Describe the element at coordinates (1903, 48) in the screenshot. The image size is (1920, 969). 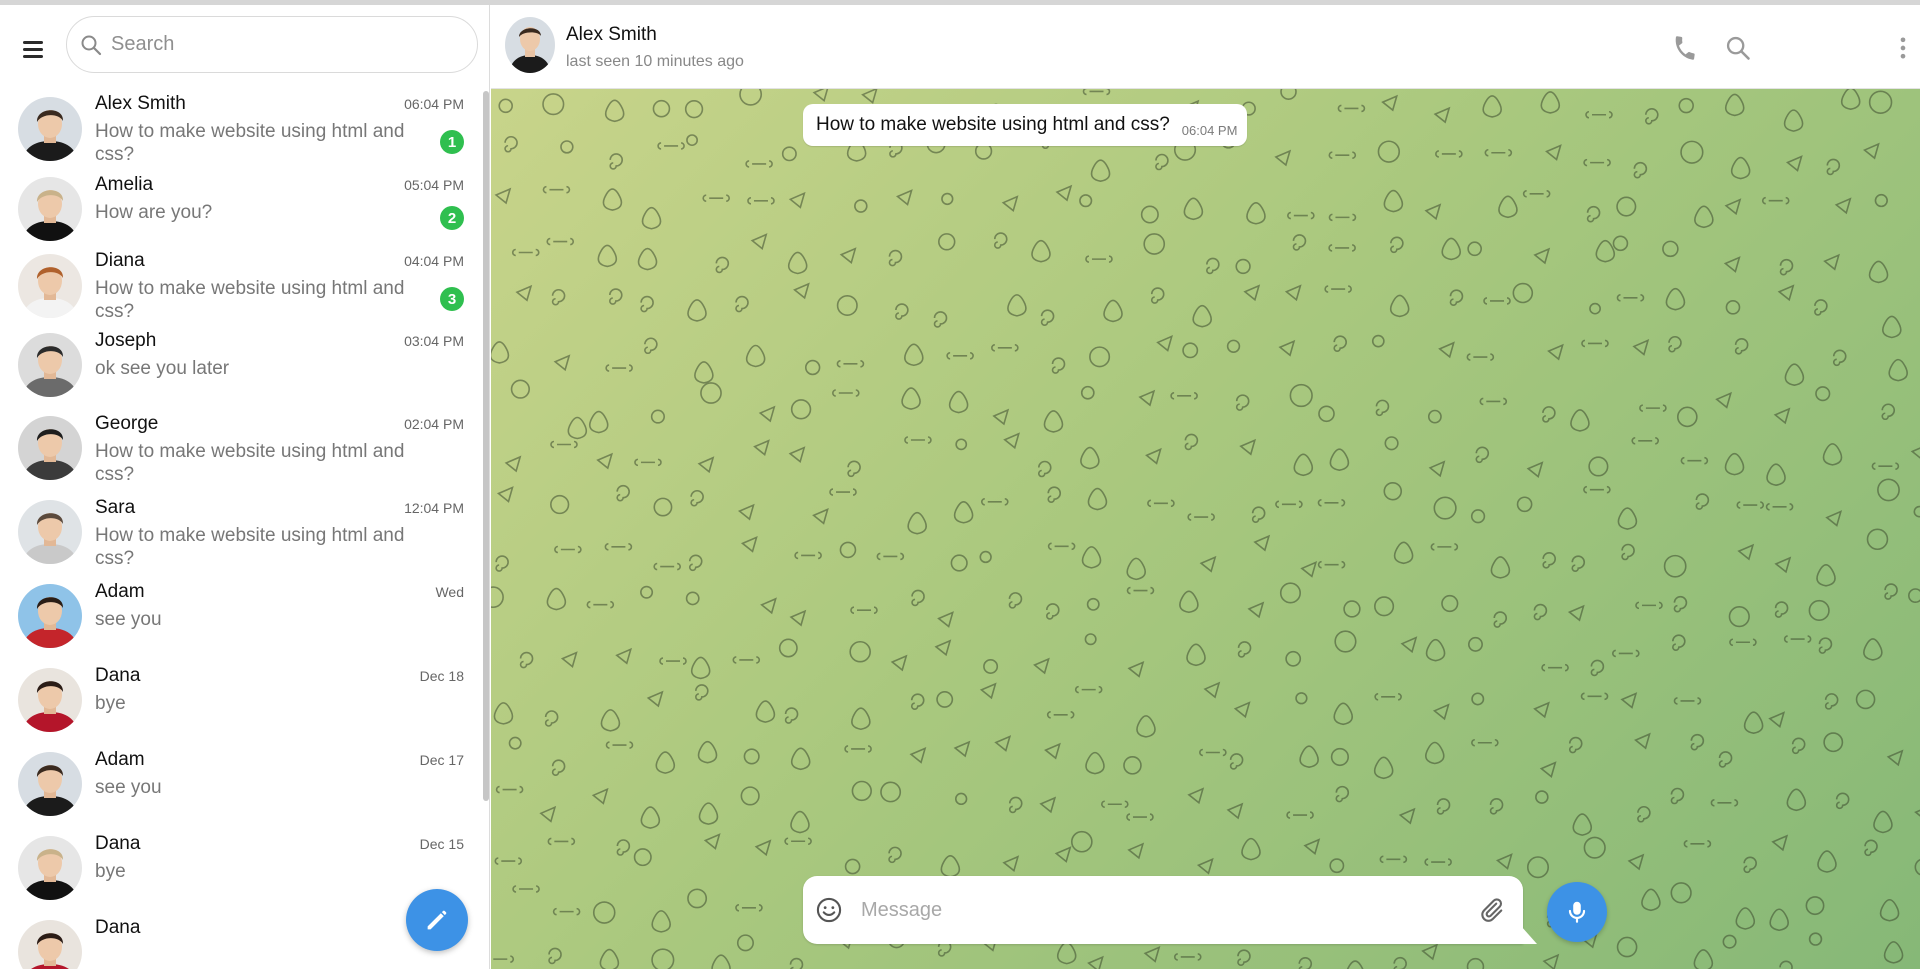
I see `more-vertical-icon` at that location.